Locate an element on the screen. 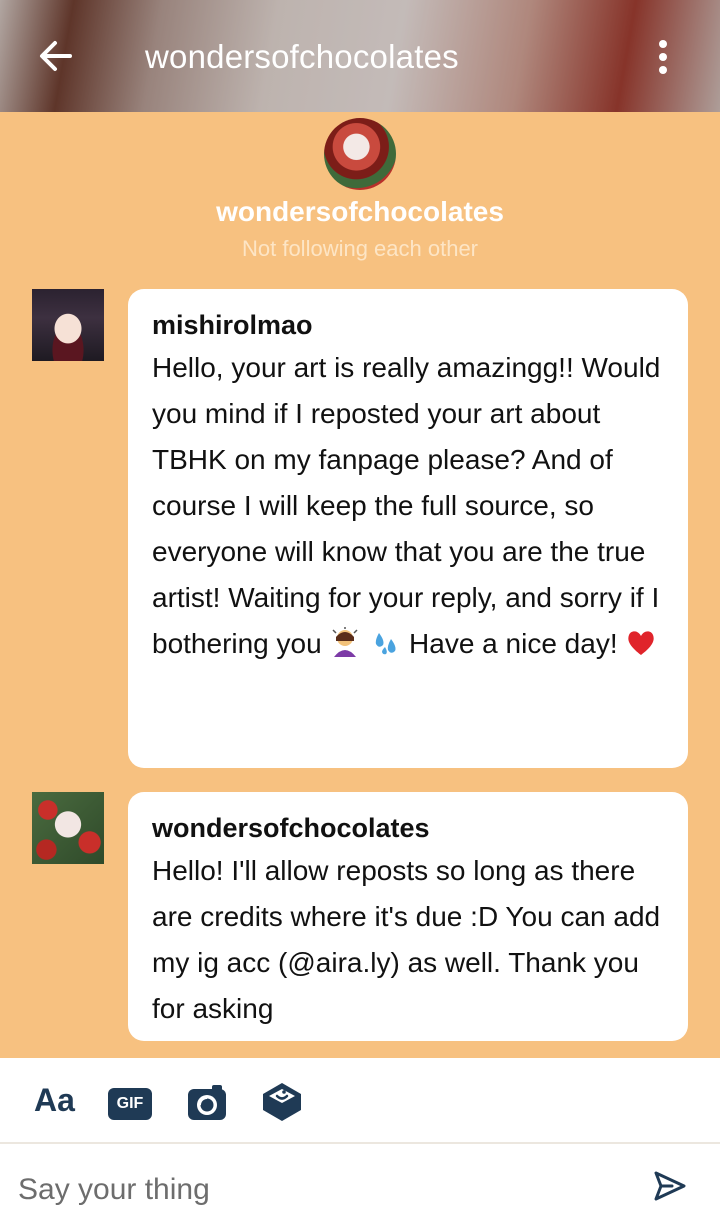 This screenshot has height=1232, width=720. camera-icon is located at coordinates (207, 1103).